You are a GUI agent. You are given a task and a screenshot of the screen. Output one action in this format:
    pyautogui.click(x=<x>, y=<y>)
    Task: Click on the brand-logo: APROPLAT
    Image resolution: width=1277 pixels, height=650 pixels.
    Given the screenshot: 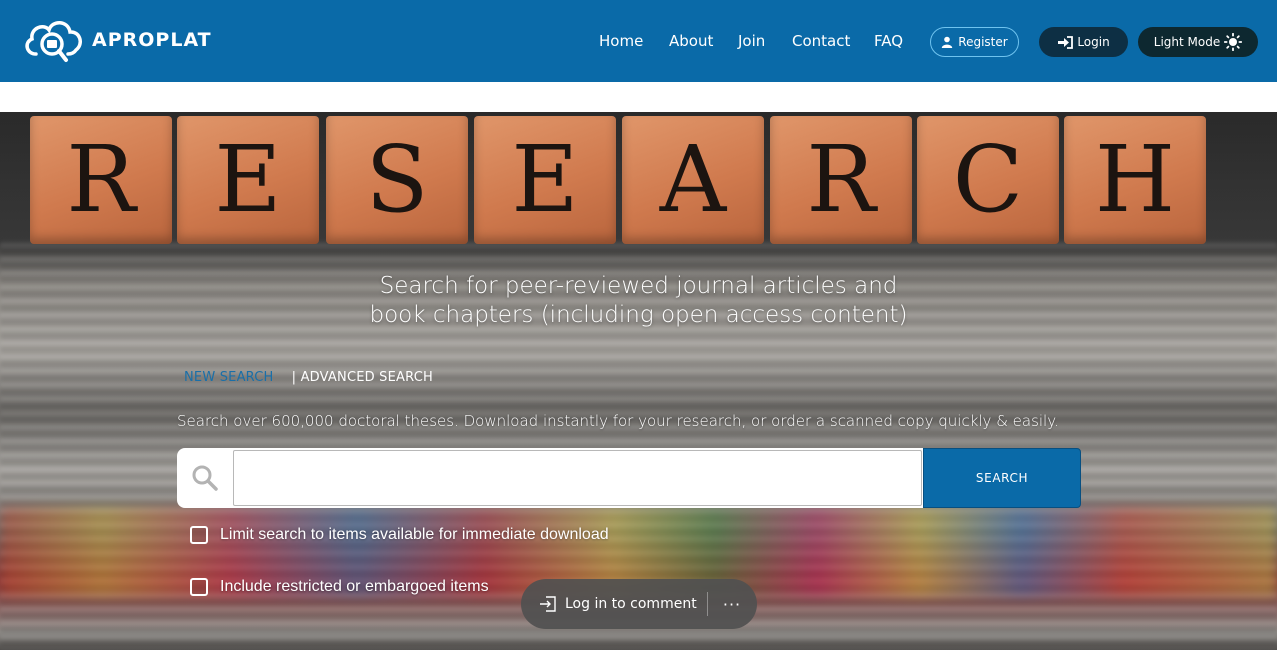 What is the action you would take?
    pyautogui.click(x=122, y=40)
    